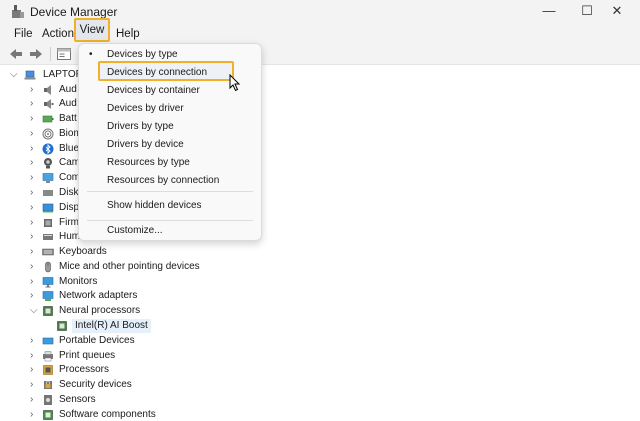  What do you see at coordinates (63, 74) in the screenshot?
I see `tree-root-label: LAPTOP` at bounding box center [63, 74].